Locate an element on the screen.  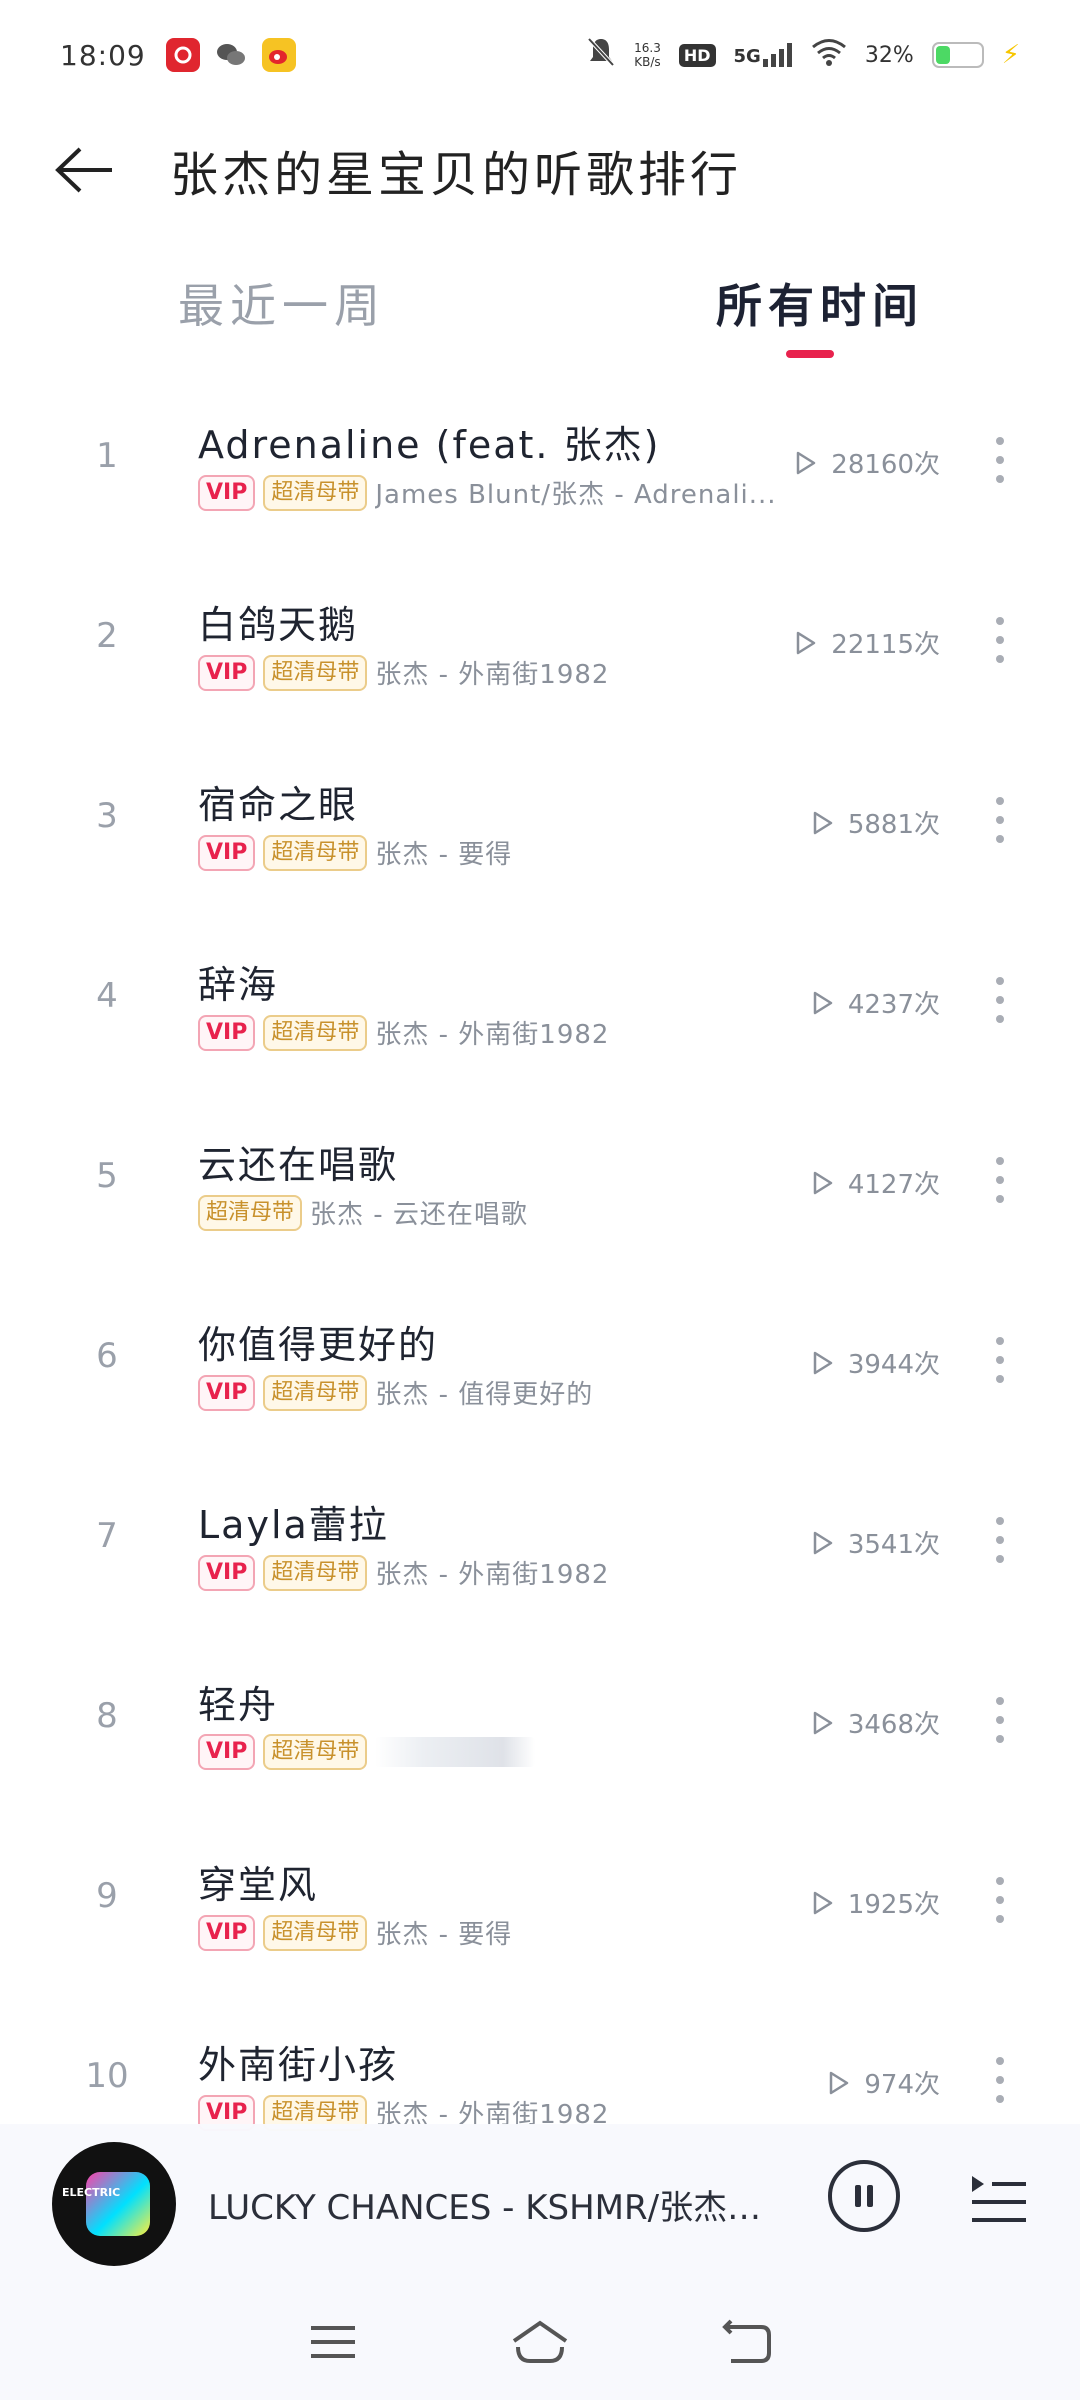
pause-icon is located at coordinates (864, 2196).